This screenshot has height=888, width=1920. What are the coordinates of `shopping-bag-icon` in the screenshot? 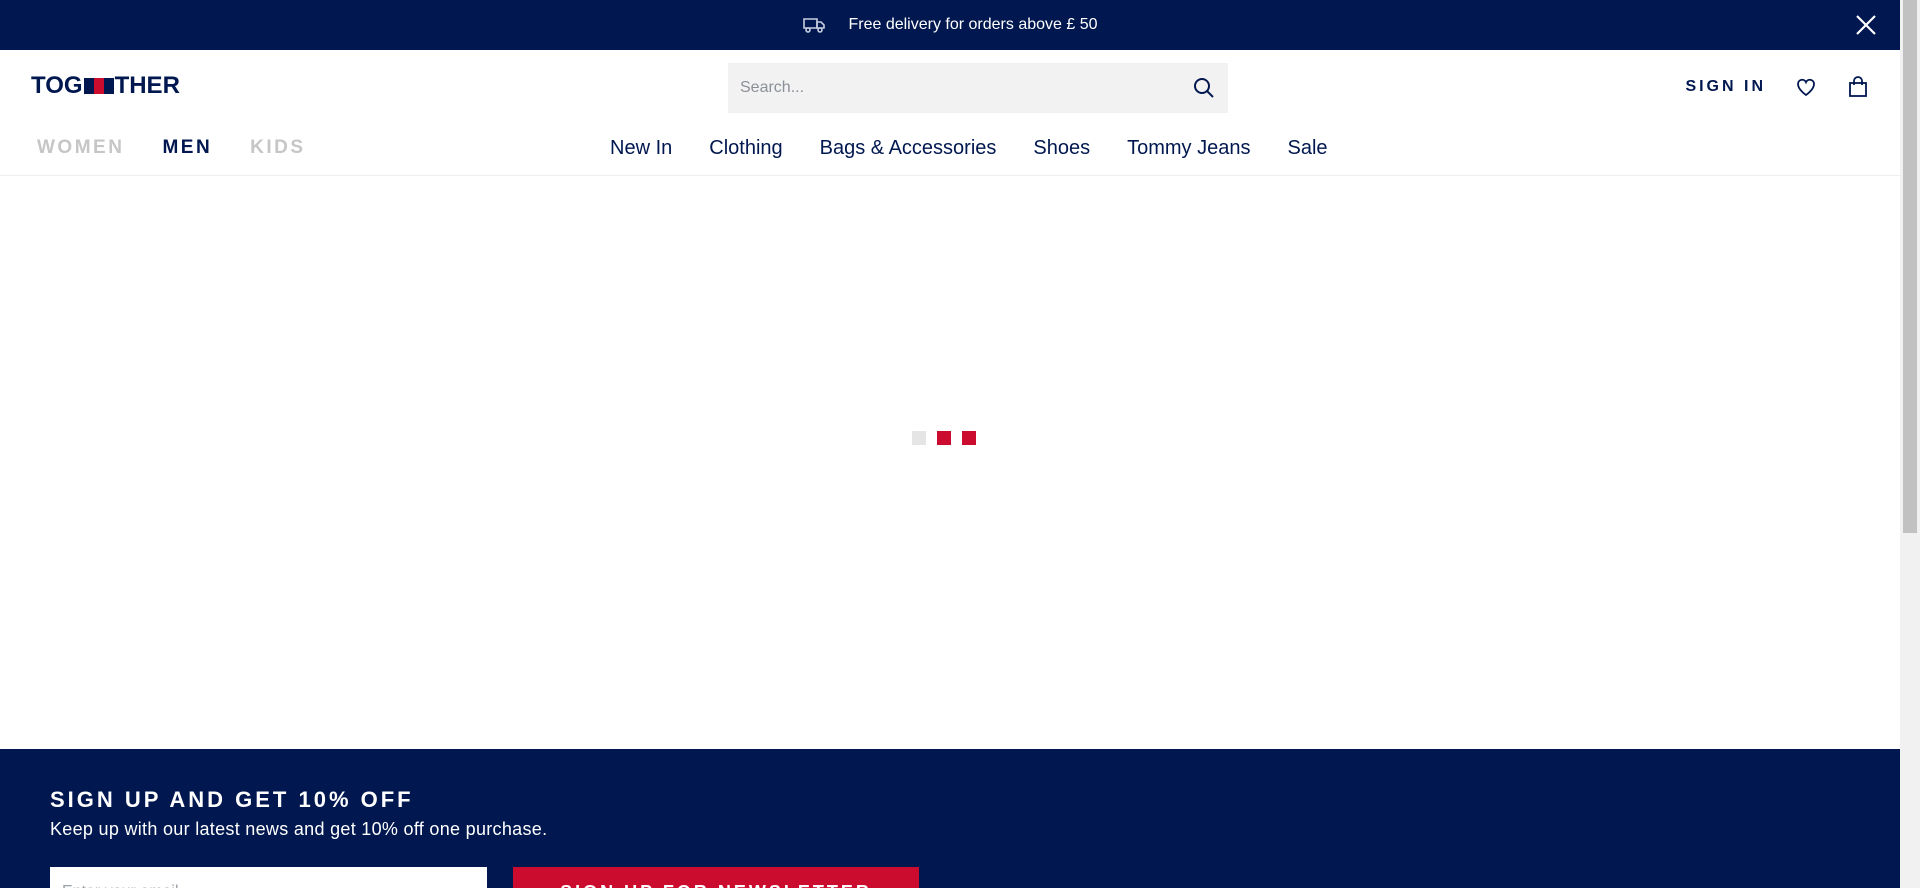 It's located at (1858, 87).